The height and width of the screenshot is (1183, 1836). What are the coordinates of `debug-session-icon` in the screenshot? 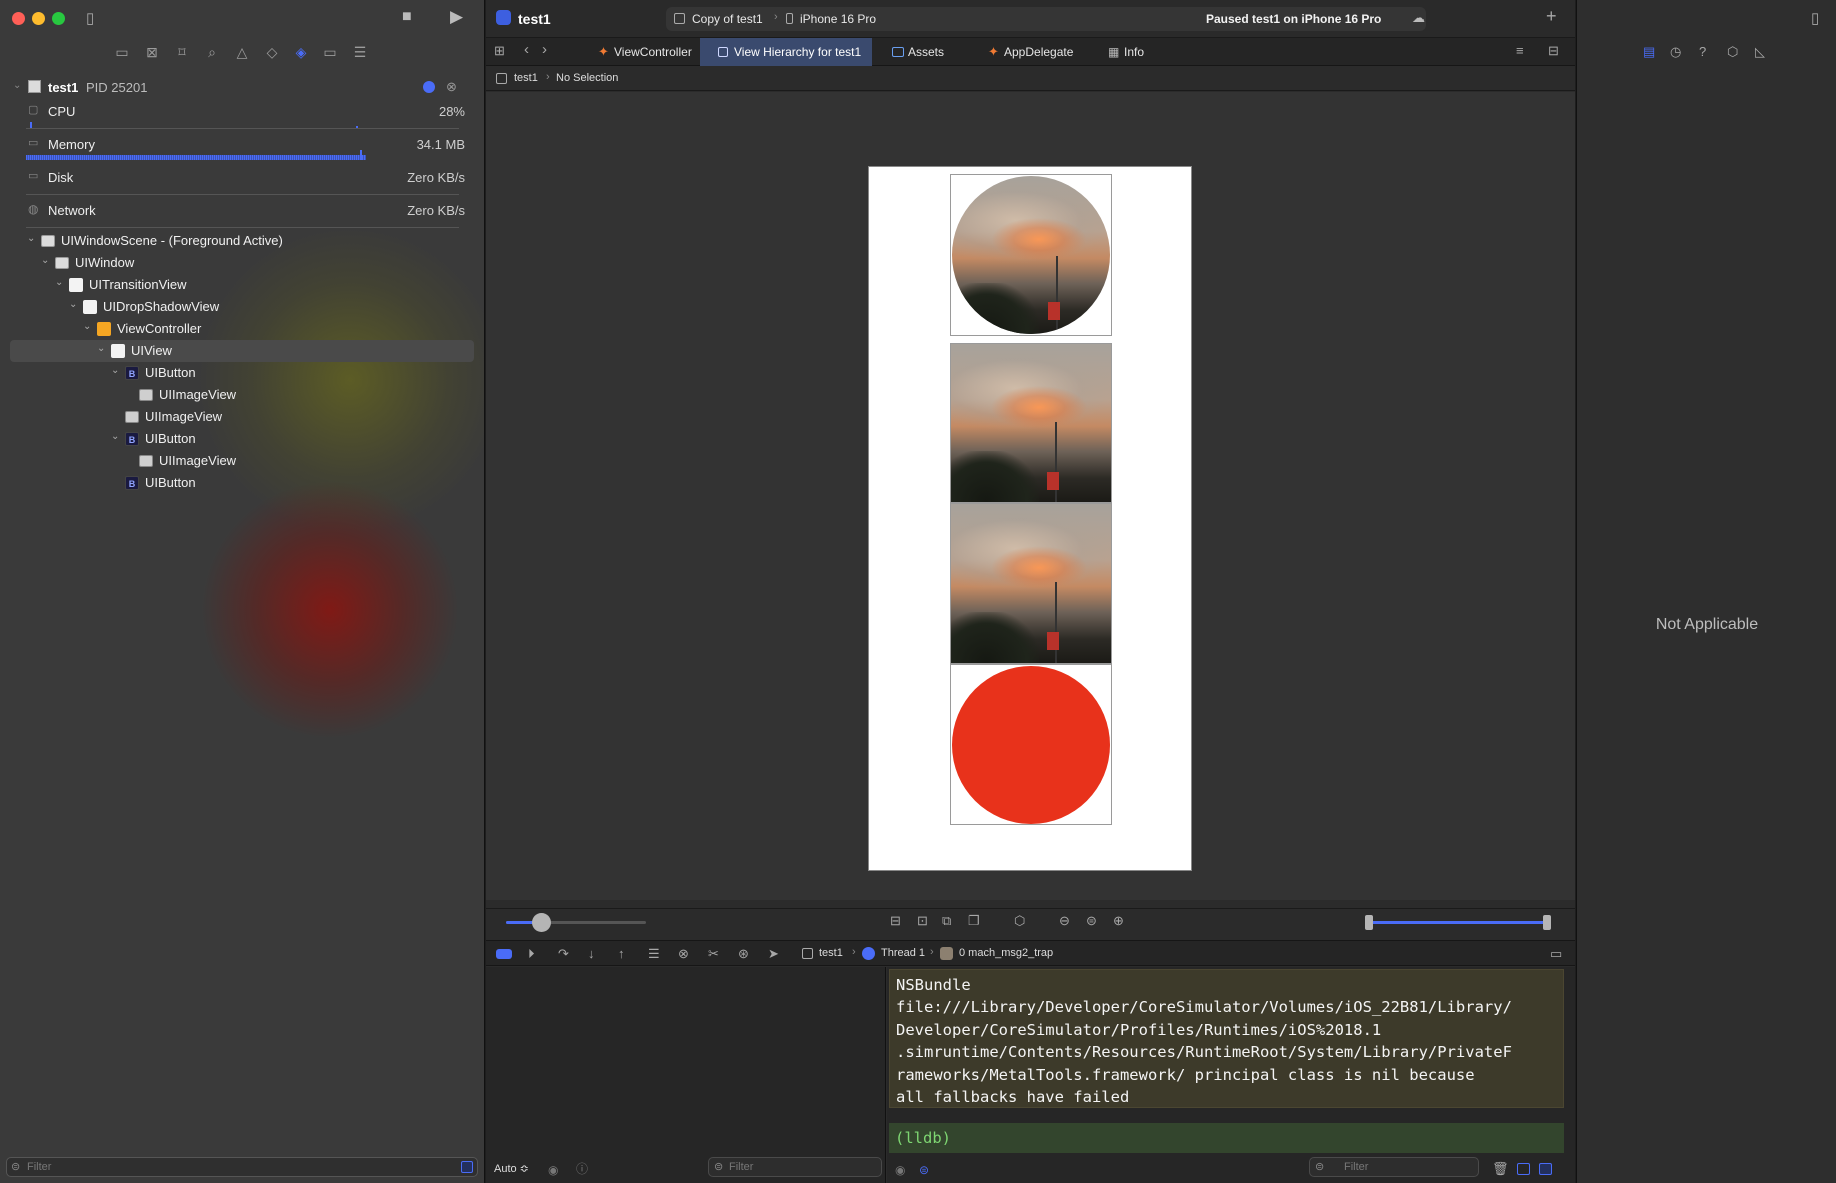 It's located at (429, 87).